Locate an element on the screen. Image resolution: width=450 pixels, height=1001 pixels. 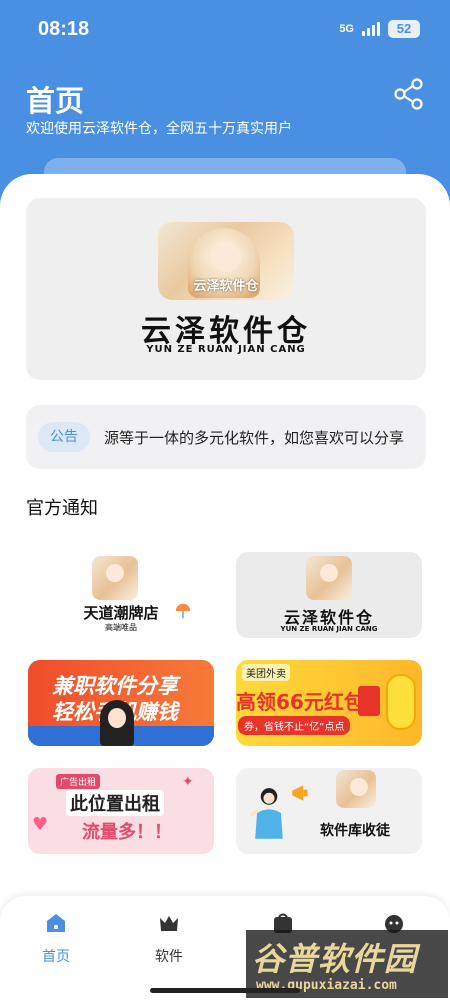
status-indicators: 5G 52 is located at coordinates (379, 29).